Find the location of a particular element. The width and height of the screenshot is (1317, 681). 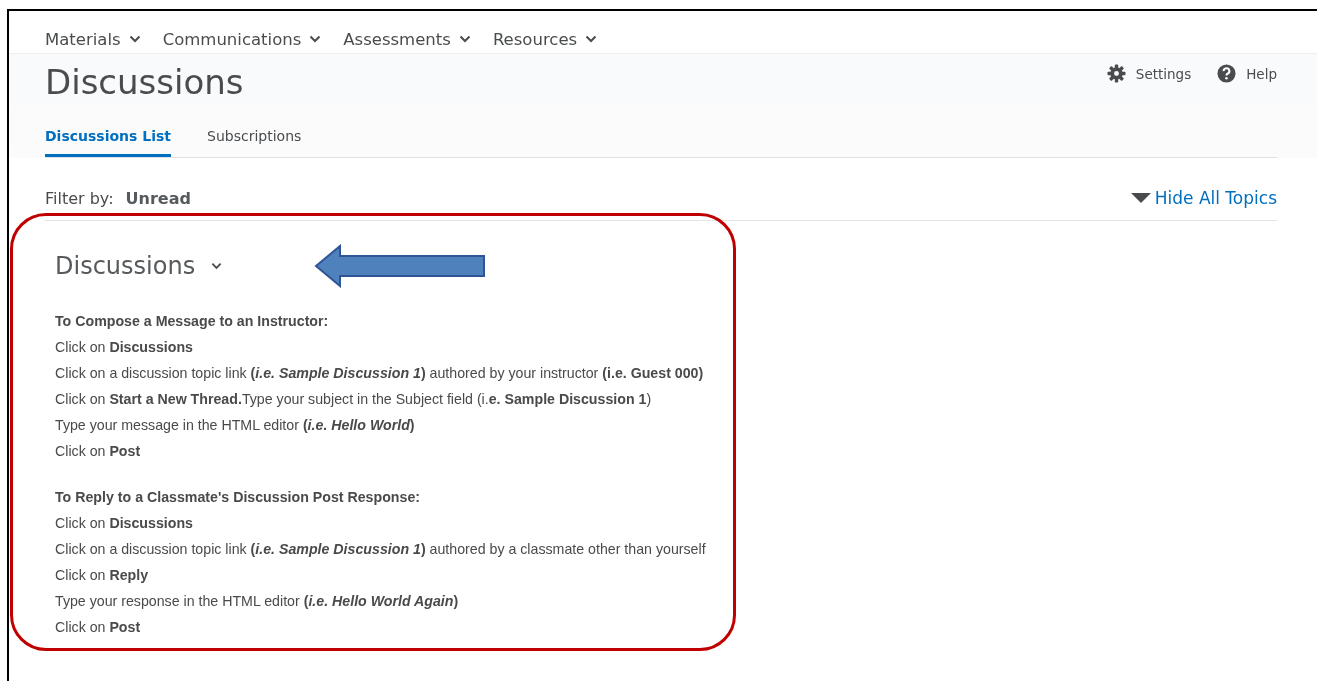

nav-menu: Resources is located at coordinates (545, 39).